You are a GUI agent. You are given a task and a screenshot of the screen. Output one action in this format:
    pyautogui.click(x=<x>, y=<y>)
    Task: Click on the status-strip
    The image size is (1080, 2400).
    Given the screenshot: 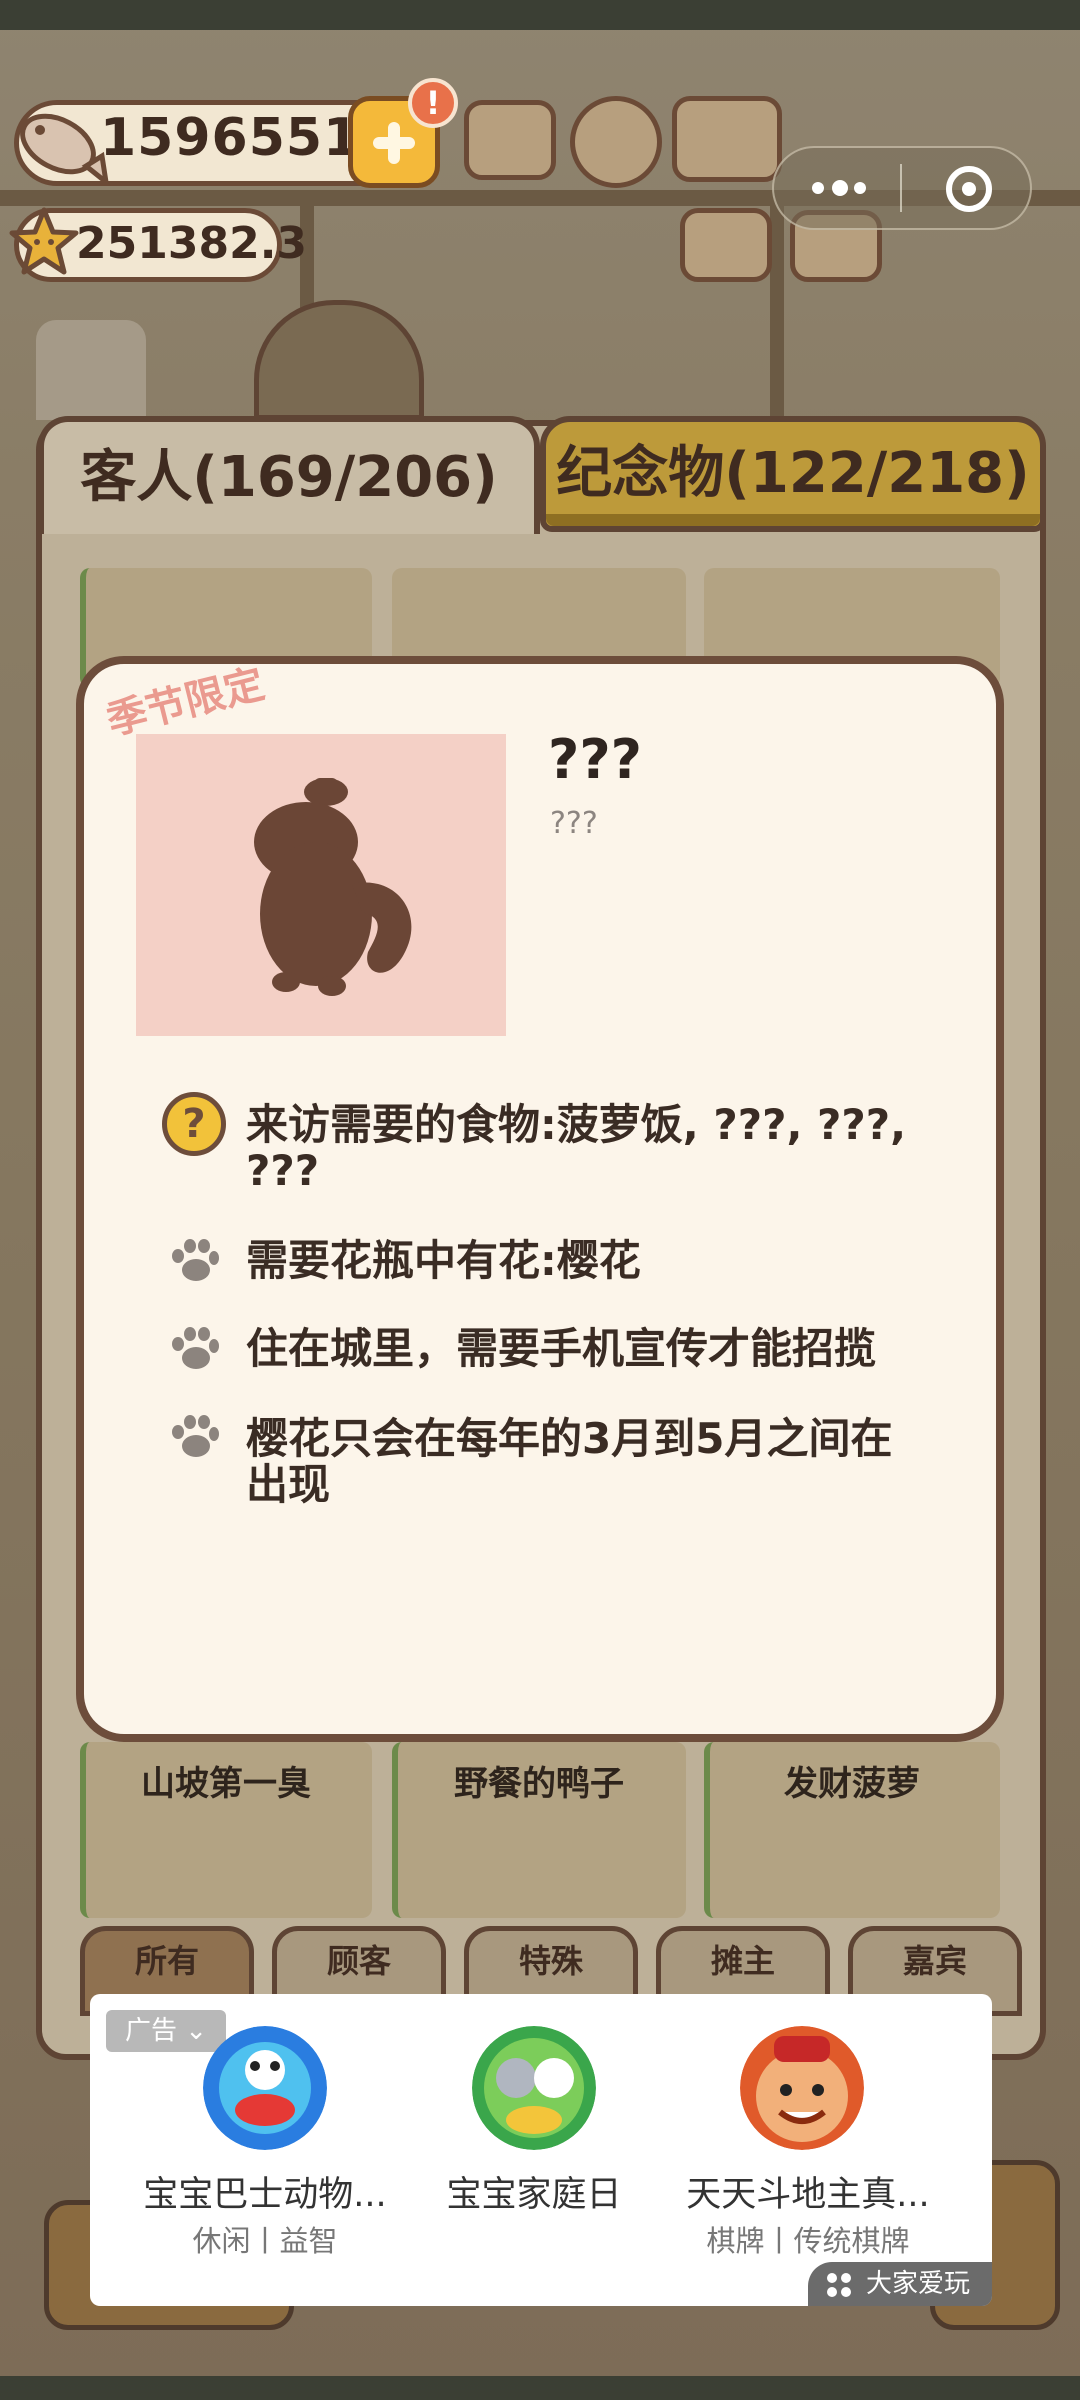 What is the action you would take?
    pyautogui.click(x=540, y=15)
    